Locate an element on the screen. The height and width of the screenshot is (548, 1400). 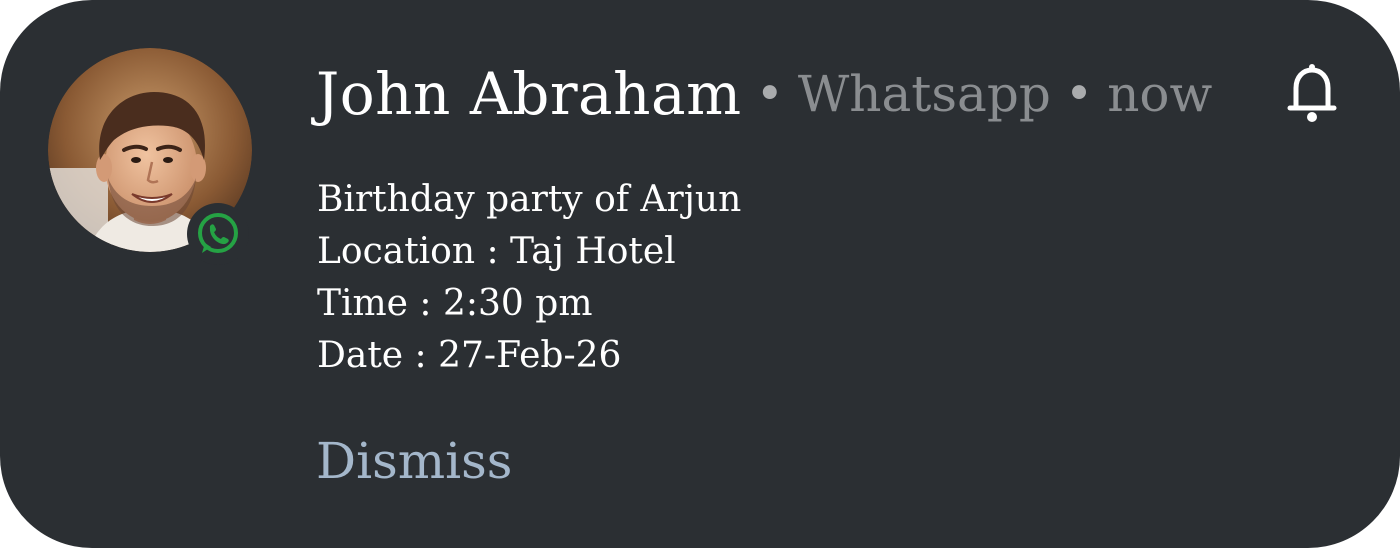
message-line: Time : 2:30 pm is located at coordinates (455, 303).